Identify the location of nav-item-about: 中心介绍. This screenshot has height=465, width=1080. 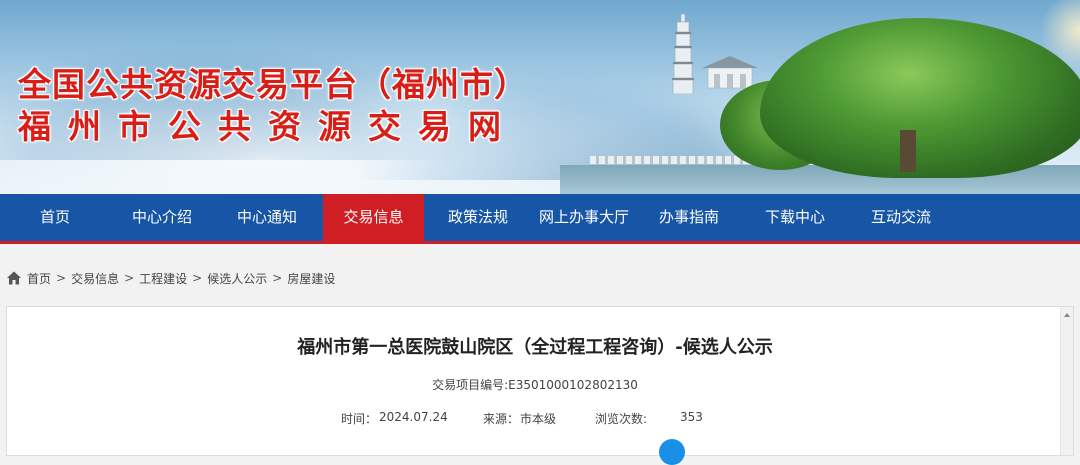
(162, 217).